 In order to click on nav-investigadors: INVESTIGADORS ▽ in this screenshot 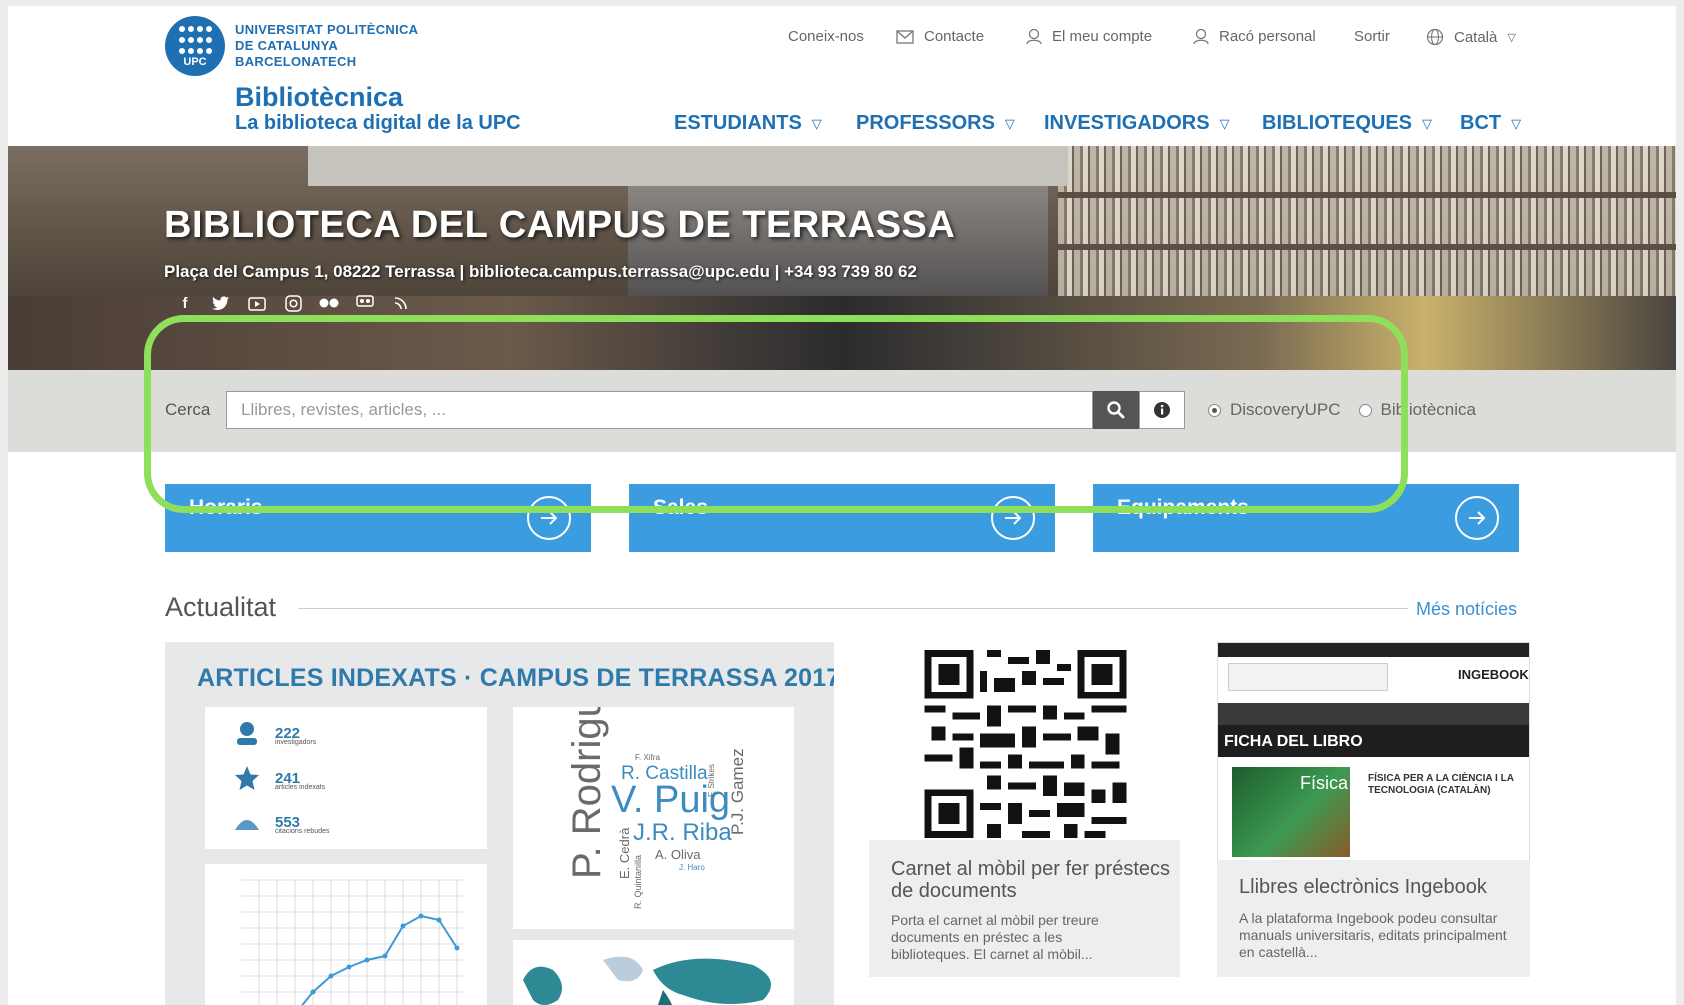, I will do `click(1137, 123)`.